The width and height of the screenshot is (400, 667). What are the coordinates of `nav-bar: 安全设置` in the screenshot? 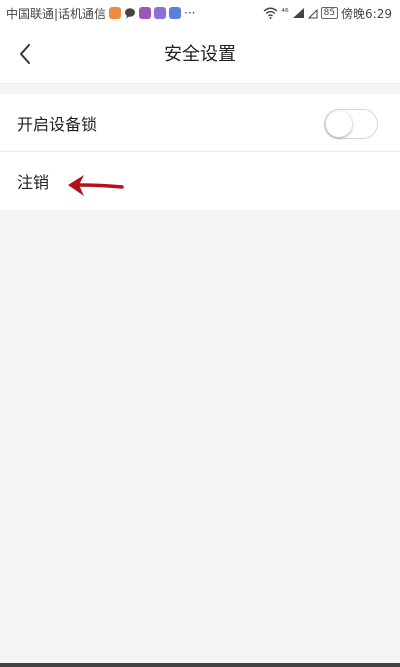 It's located at (200, 55).